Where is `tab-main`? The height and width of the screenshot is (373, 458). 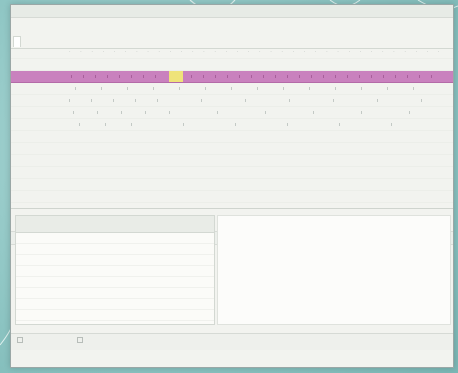
tab-main is located at coordinates (17, 41).